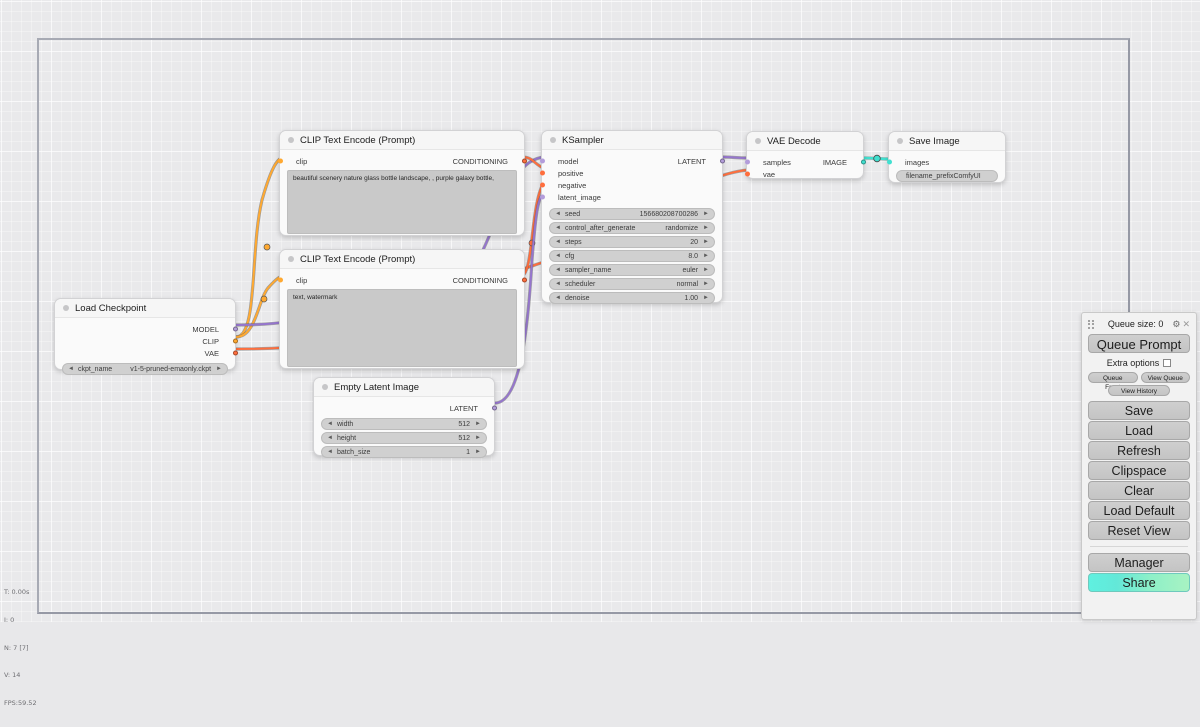 This screenshot has height=727, width=1200. What do you see at coordinates (632, 256) in the screenshot?
I see `widget-cfg: ◄ cfg 8.0 ►` at bounding box center [632, 256].